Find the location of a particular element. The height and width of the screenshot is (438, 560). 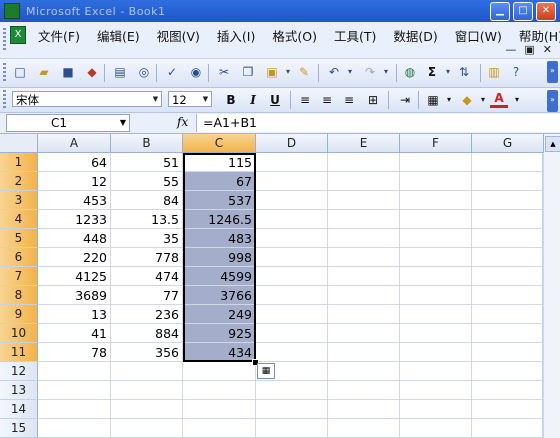

cell-a10: 41 is located at coordinates (74, 333).